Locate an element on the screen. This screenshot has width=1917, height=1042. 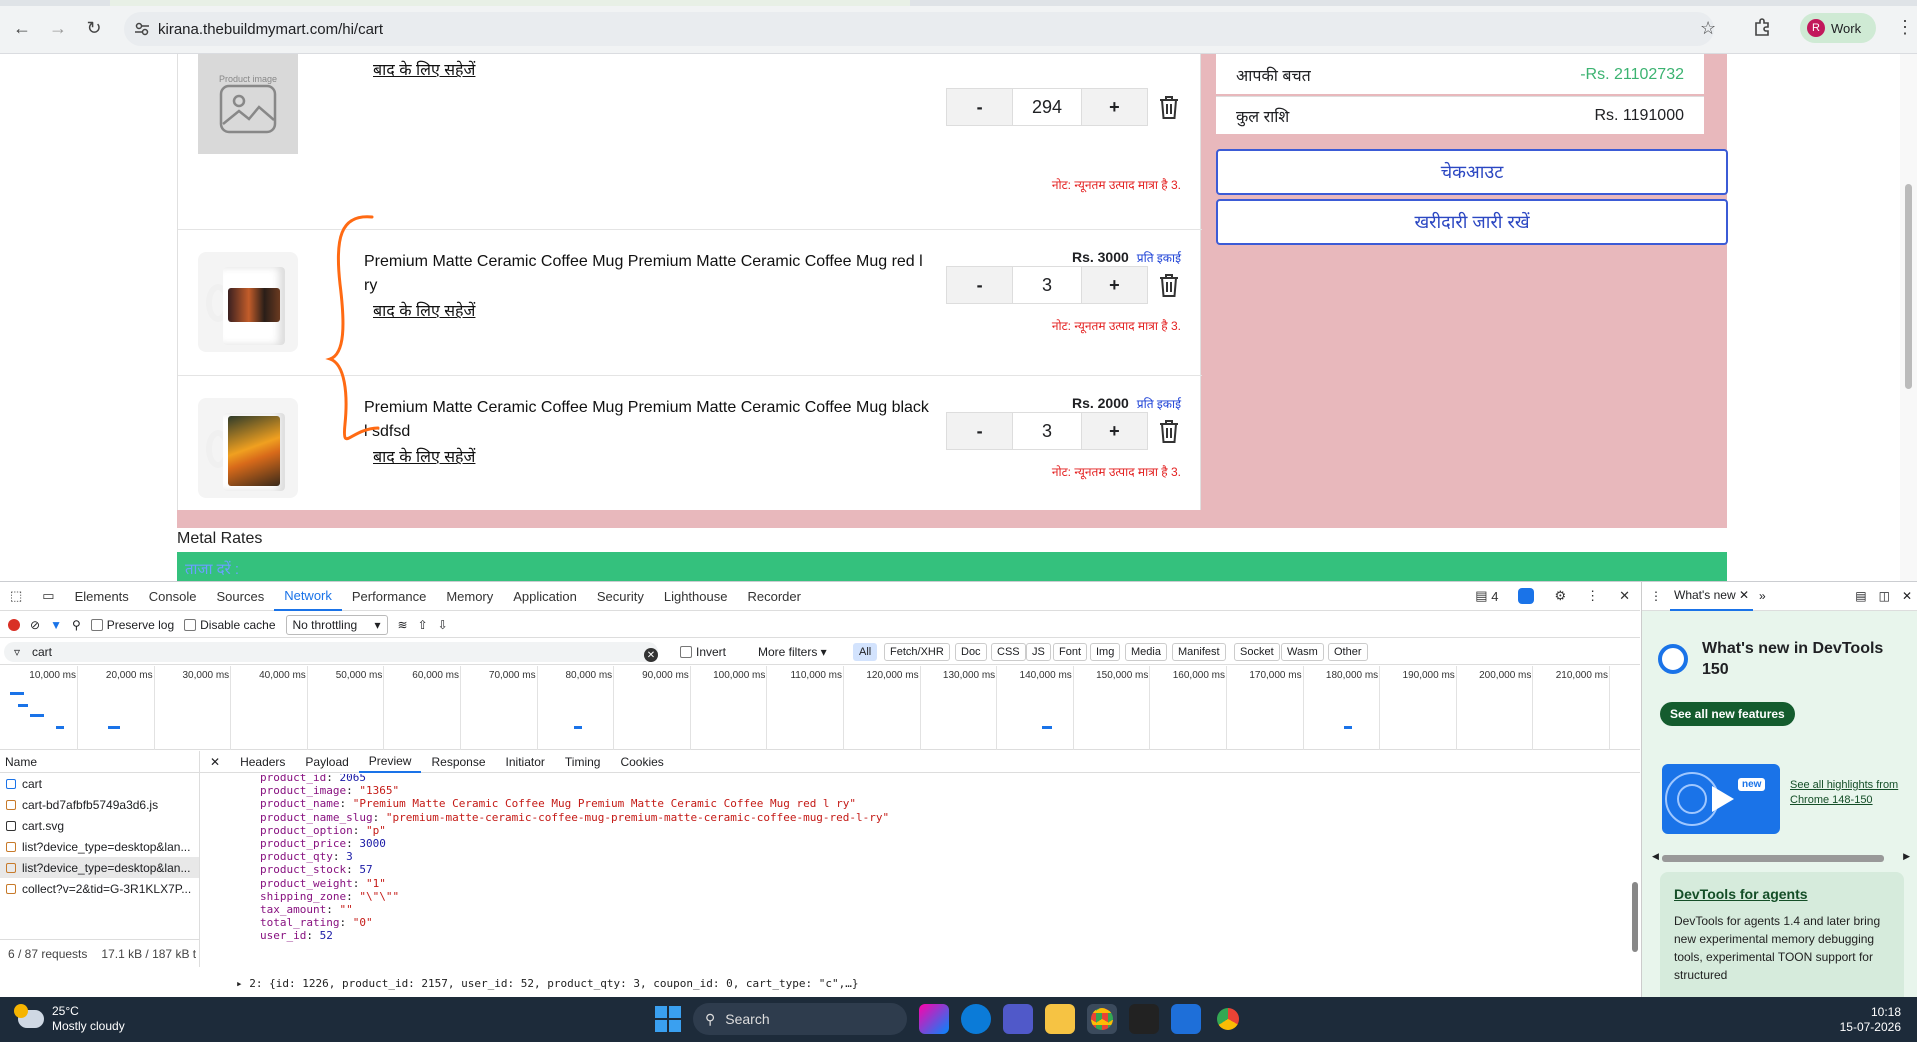
tab-network: Network is located at coordinates (308, 596).